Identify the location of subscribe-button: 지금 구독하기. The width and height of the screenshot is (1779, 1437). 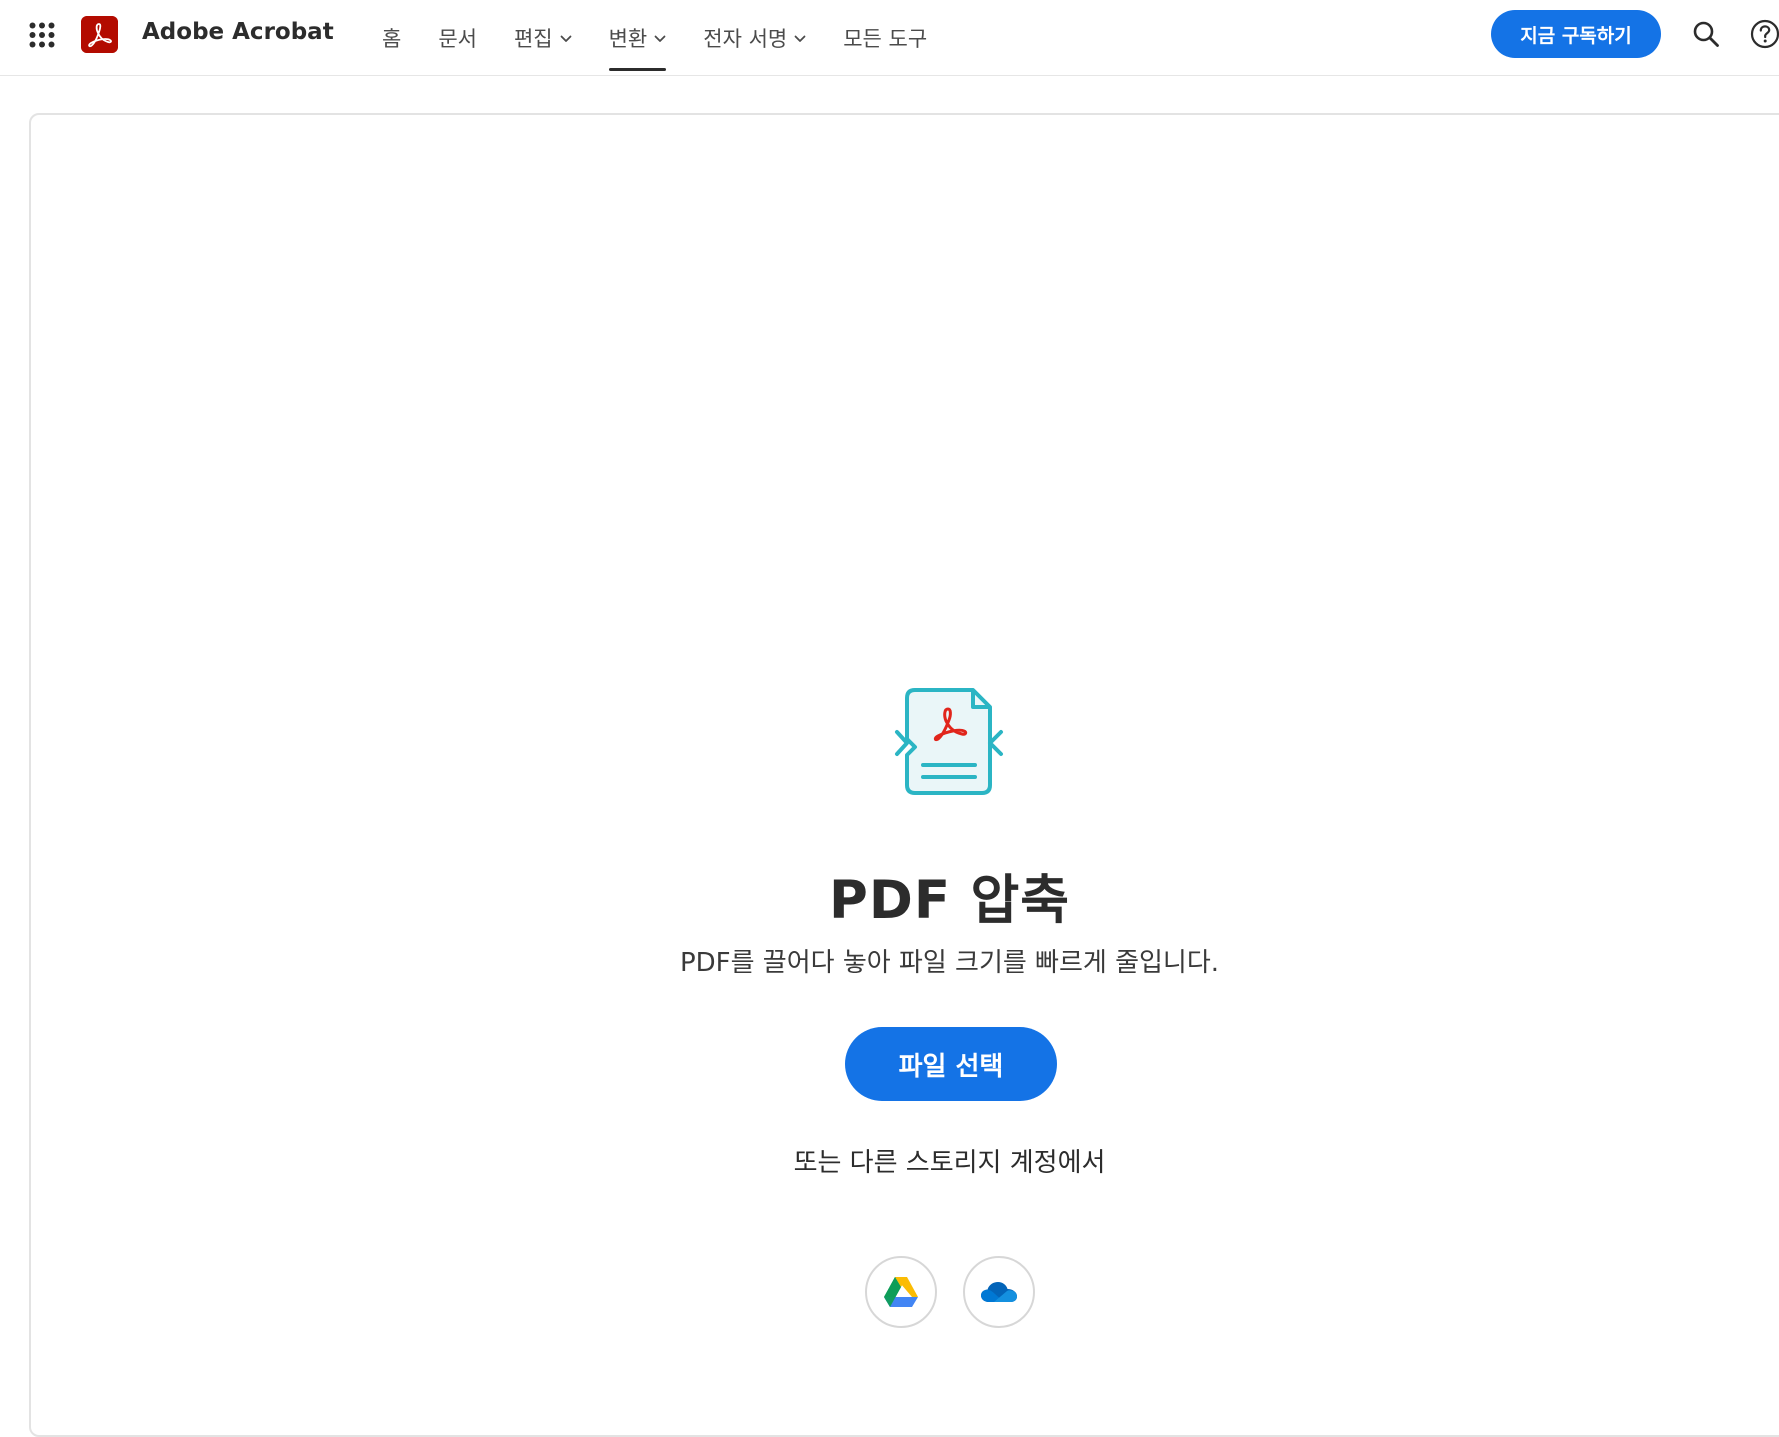
(1576, 34).